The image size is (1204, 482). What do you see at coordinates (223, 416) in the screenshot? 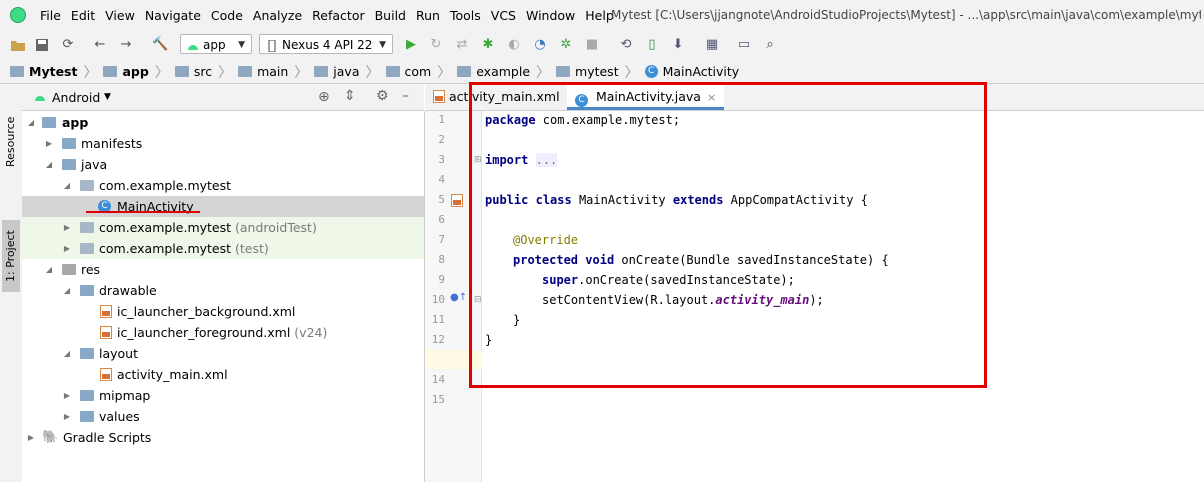
I see `tree-item-values: ▶ values` at bounding box center [223, 416].